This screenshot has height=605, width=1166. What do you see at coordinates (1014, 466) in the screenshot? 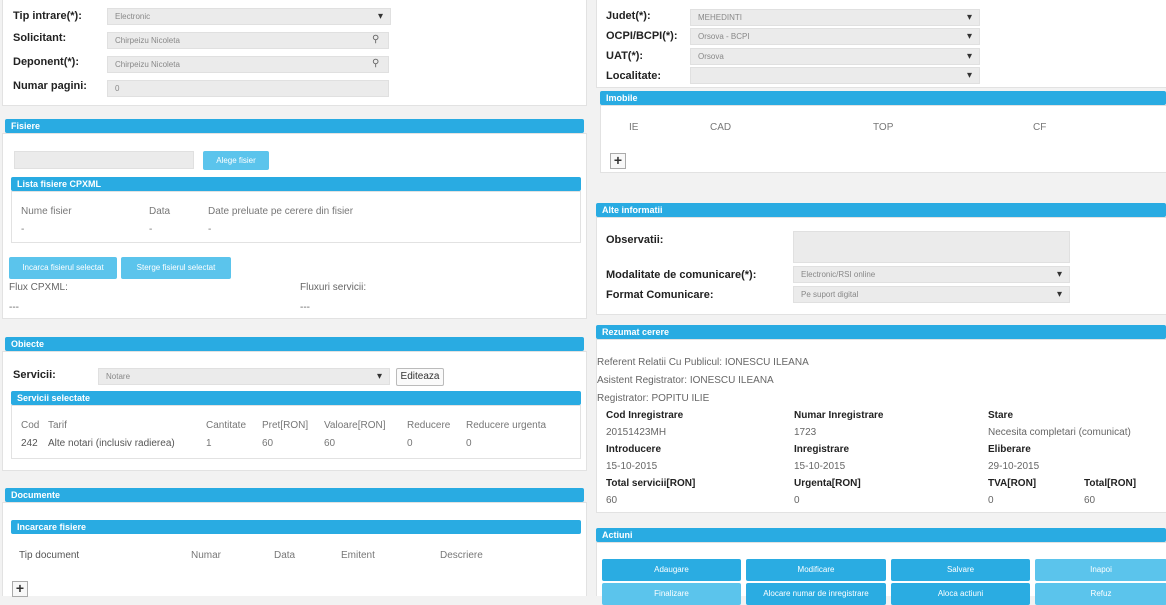
I see `eliberare-value: 29-10-2015` at bounding box center [1014, 466].